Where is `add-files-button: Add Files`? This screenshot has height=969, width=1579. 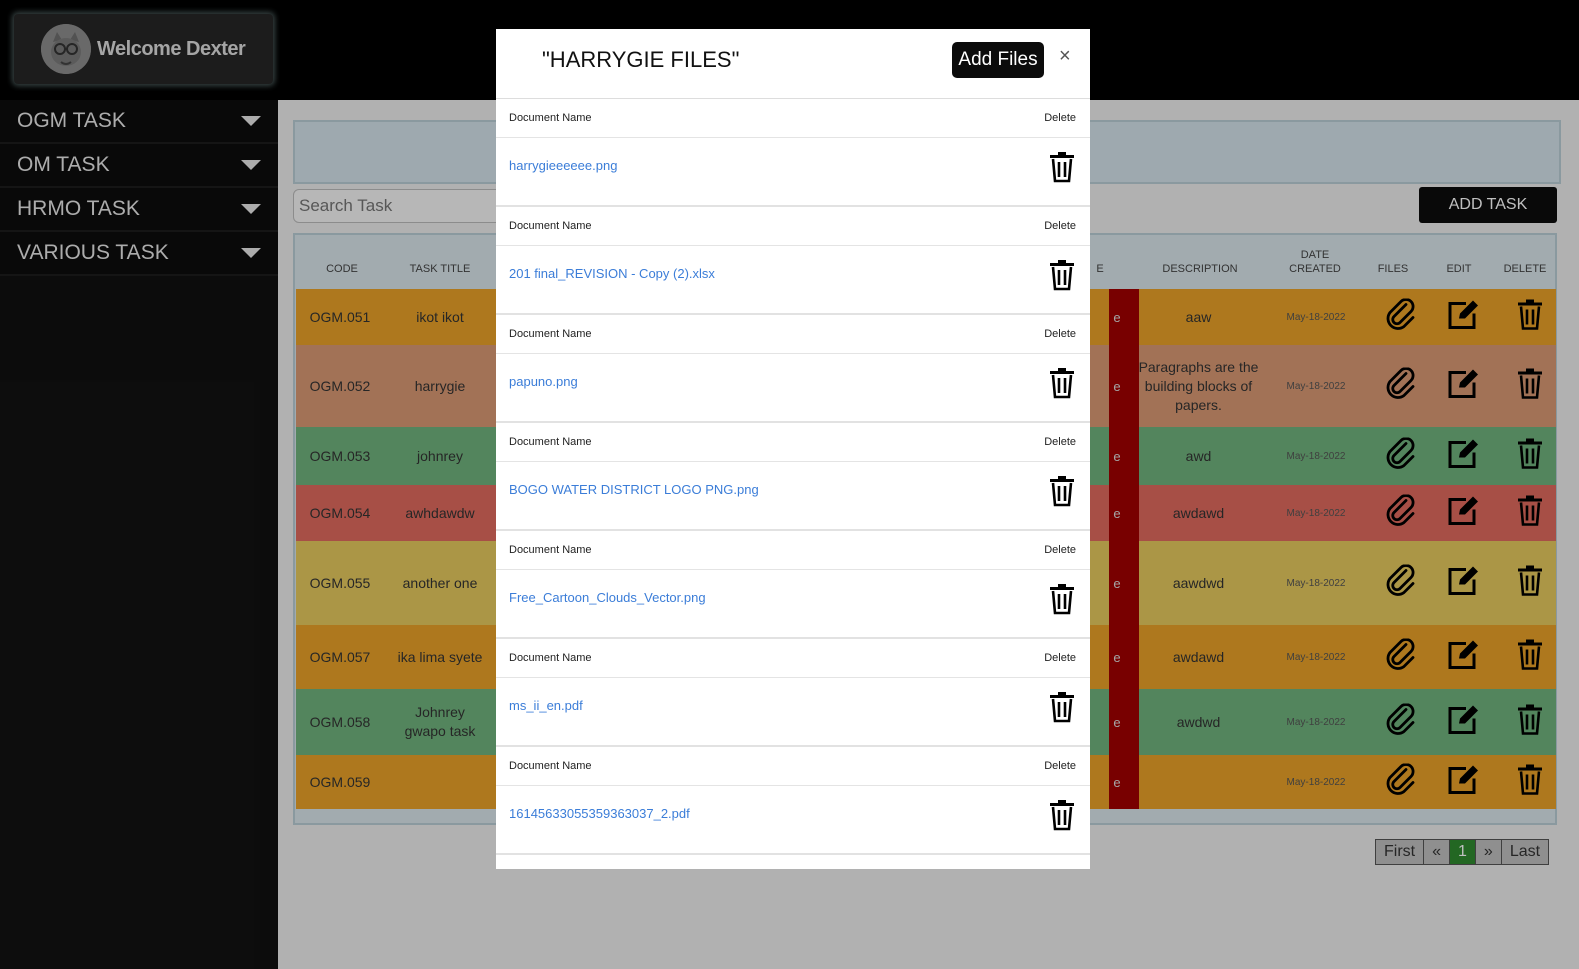
add-files-button: Add Files is located at coordinates (998, 60).